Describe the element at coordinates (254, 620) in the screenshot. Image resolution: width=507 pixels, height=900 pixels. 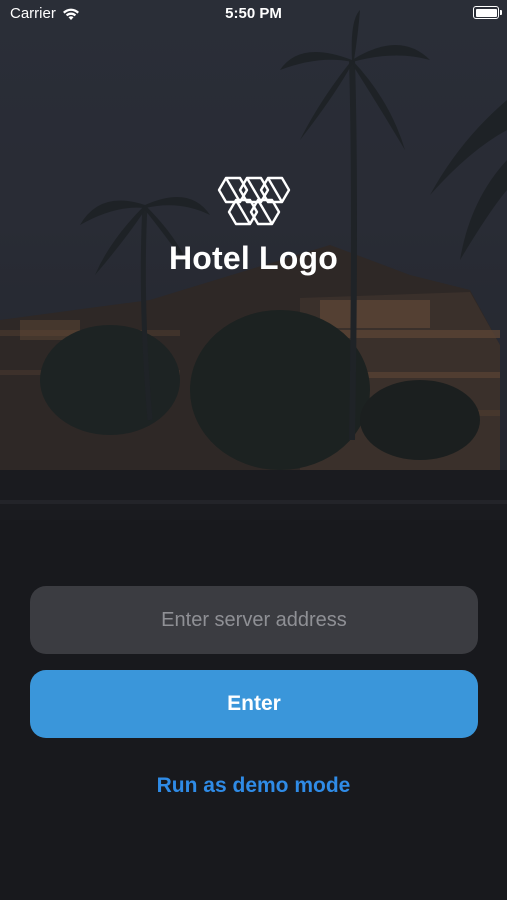
I see `server-address-input` at that location.